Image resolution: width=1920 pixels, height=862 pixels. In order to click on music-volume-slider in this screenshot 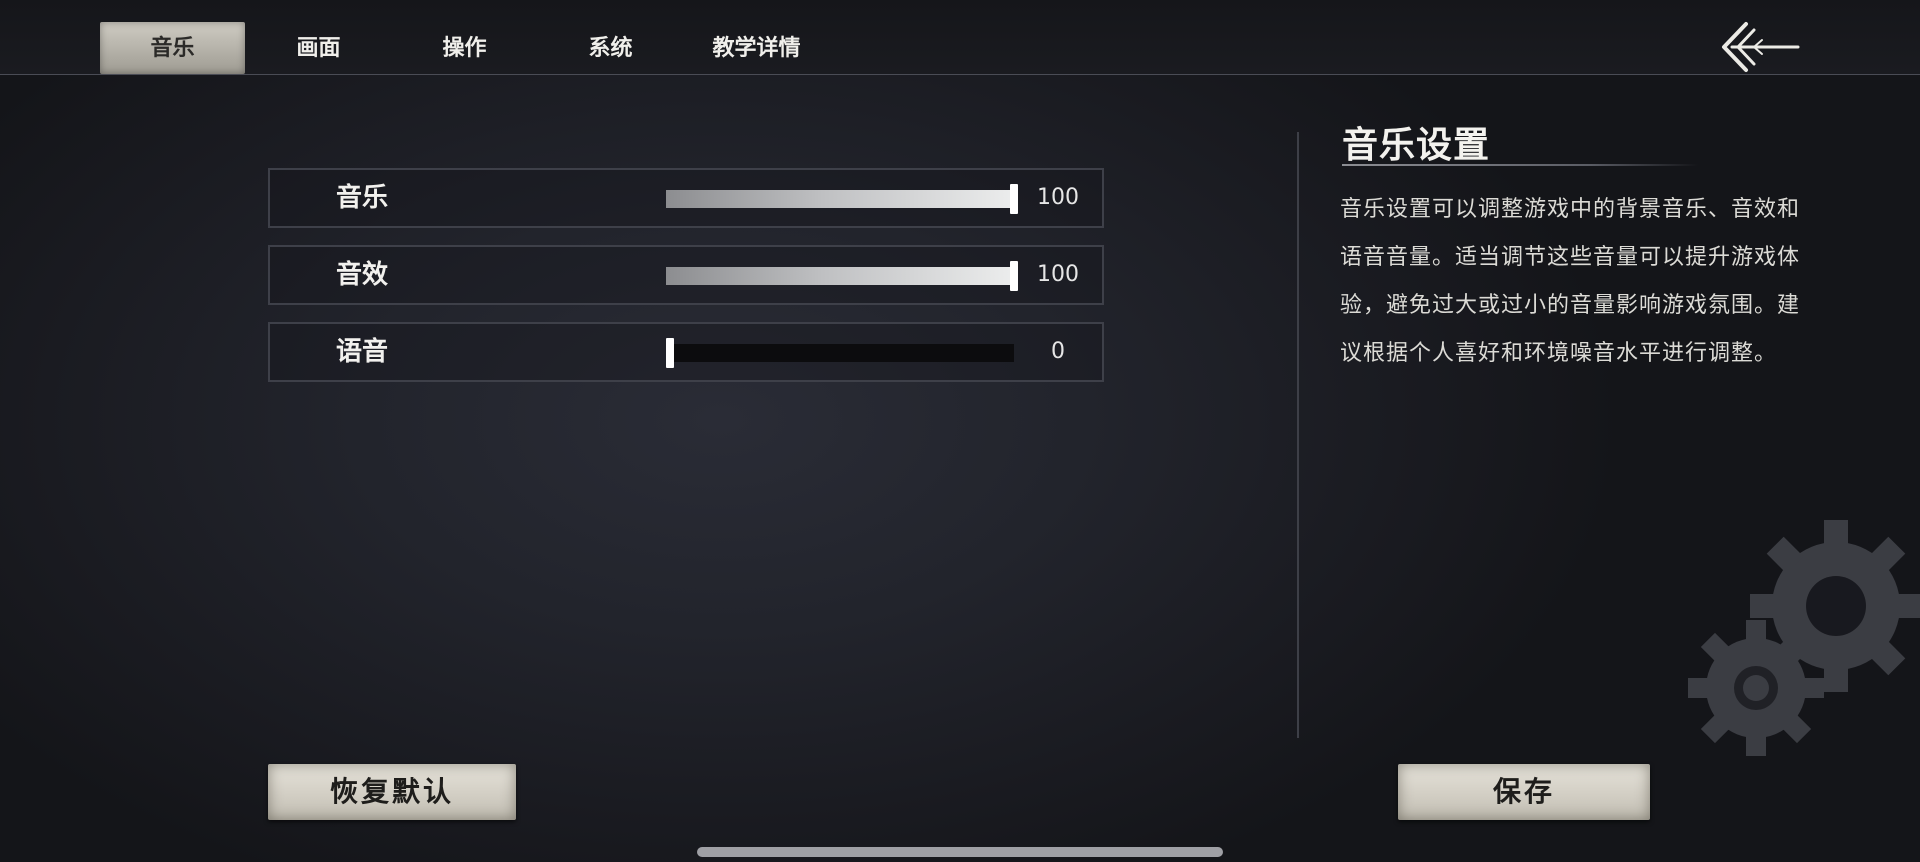, I will do `click(842, 199)`.